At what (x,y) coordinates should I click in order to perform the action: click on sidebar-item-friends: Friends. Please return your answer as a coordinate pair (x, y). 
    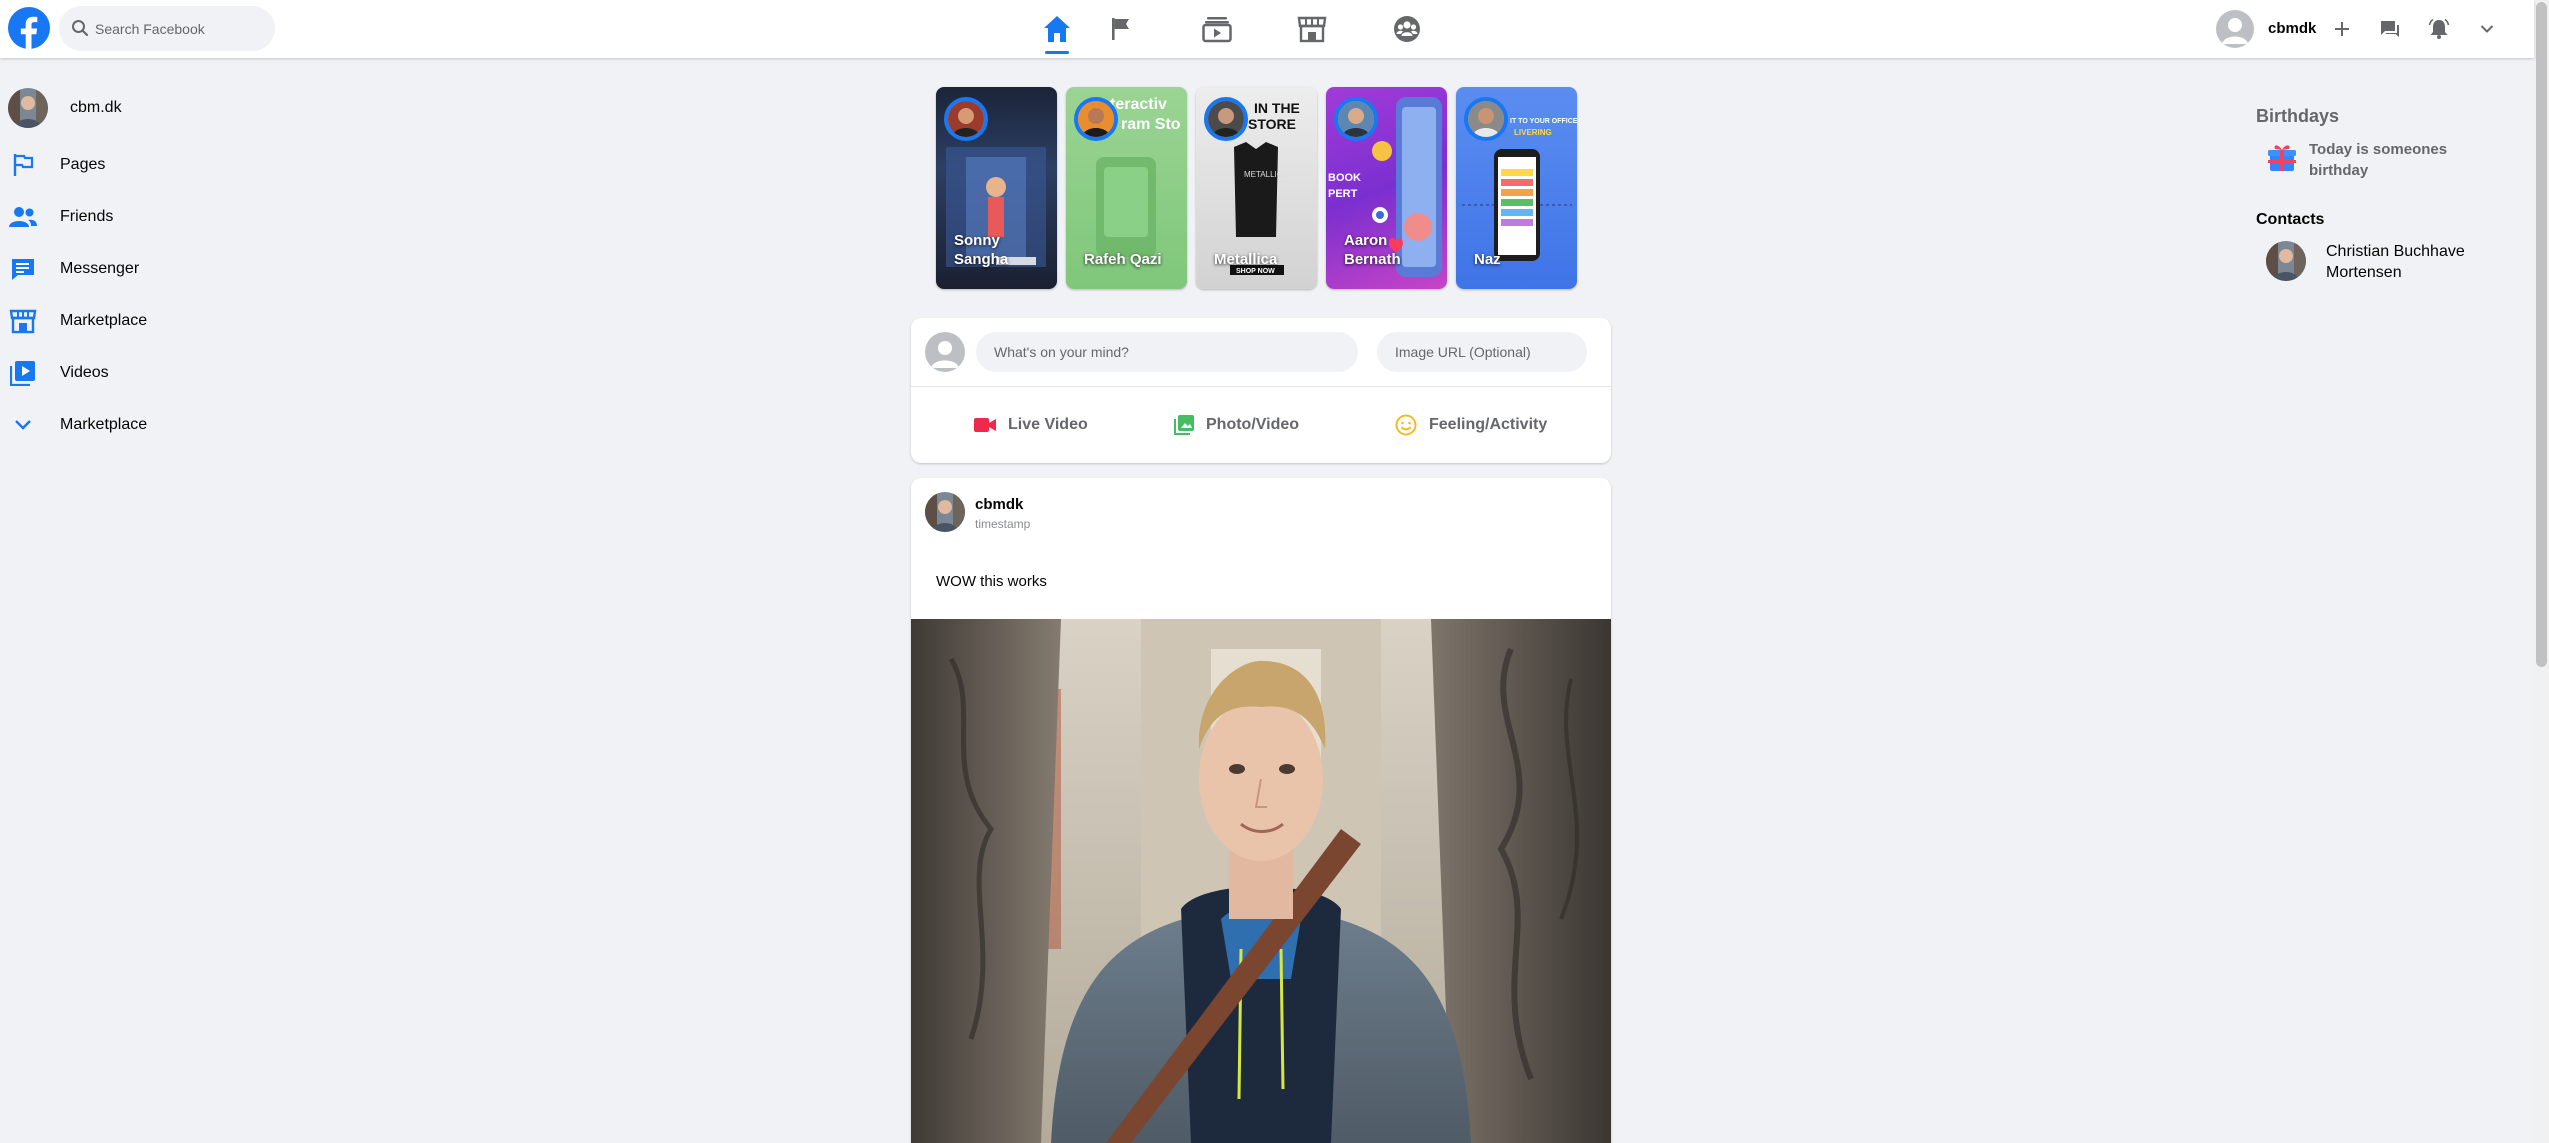
    Looking at the image, I should click on (60, 217).